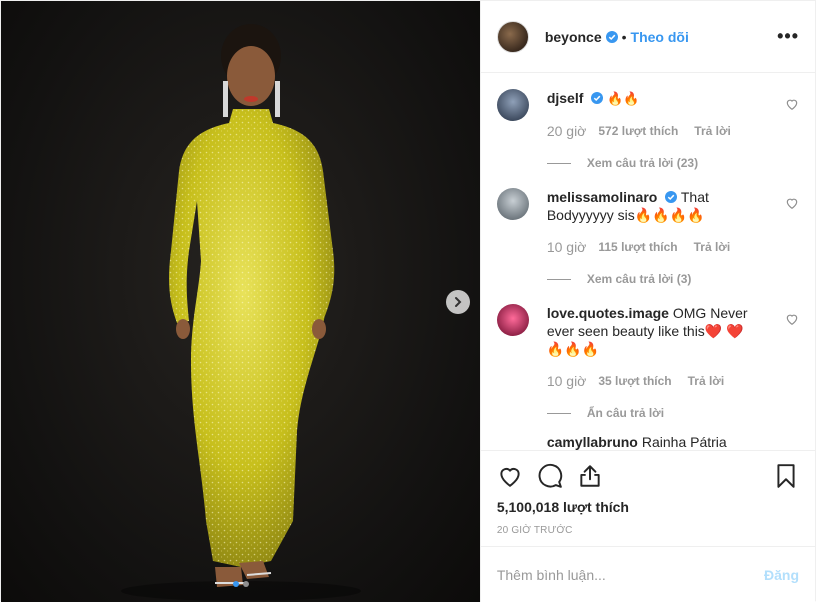  Describe the element at coordinates (648, 507) in the screenshot. I see `likes-count: 5,100,018 lượt thích` at that location.